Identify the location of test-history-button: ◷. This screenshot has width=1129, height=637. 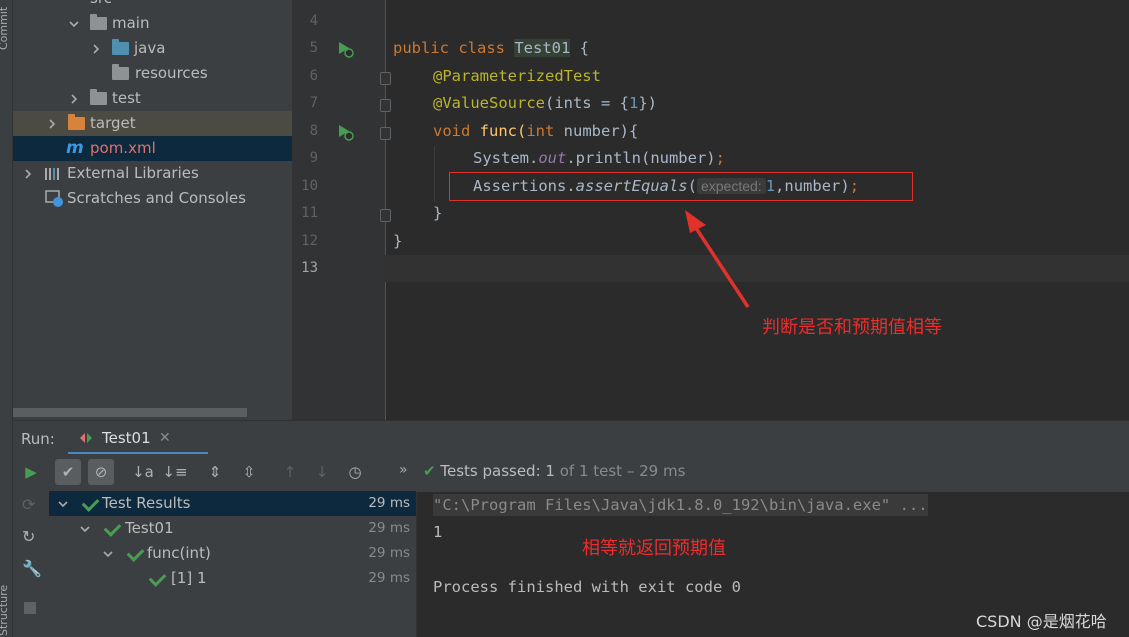
(355, 472).